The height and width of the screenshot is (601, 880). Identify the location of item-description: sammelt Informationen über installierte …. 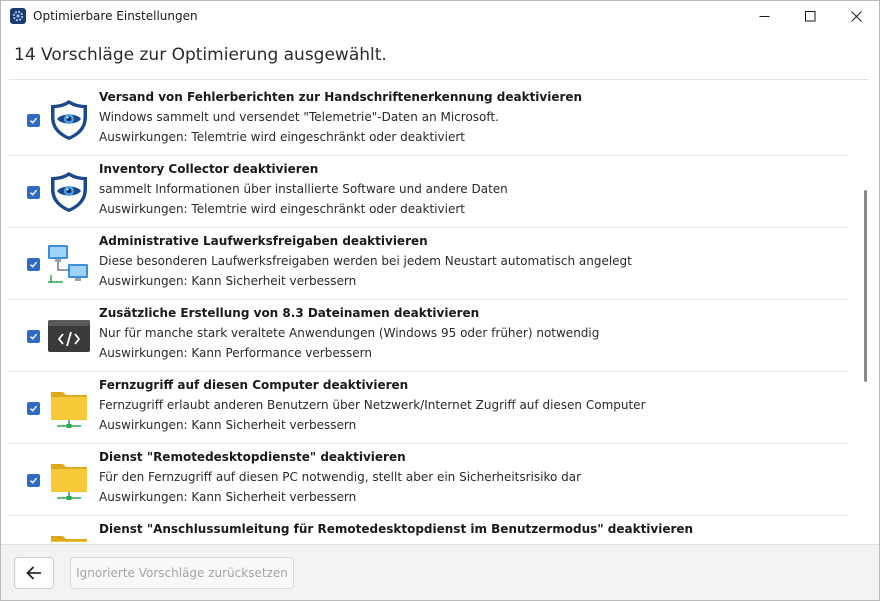
(303, 189).